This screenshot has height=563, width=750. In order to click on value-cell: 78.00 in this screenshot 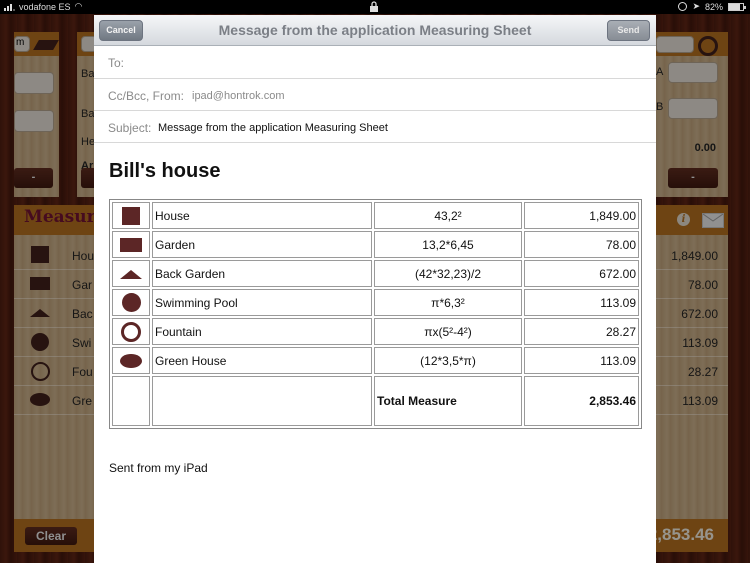, I will do `click(581, 244)`.